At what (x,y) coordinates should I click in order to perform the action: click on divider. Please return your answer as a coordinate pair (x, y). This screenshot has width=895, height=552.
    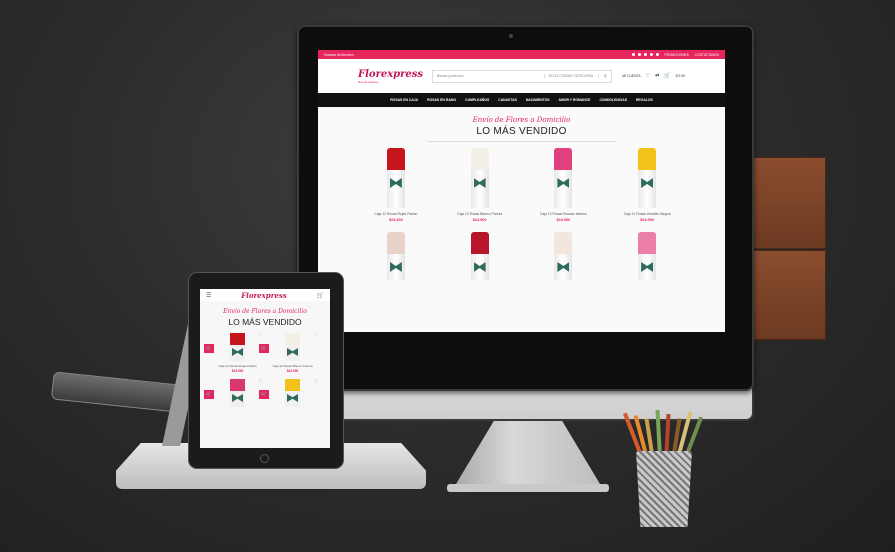
    Looking at the image, I should click on (521, 141).